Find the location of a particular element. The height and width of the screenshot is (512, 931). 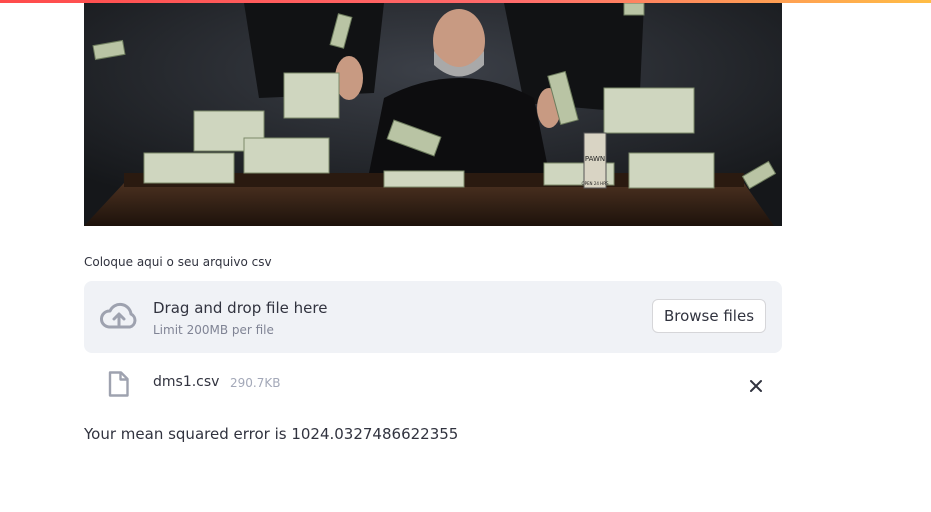

file-uploader-label: Coloque aqui o seu arquivo csv is located at coordinates (178, 262).